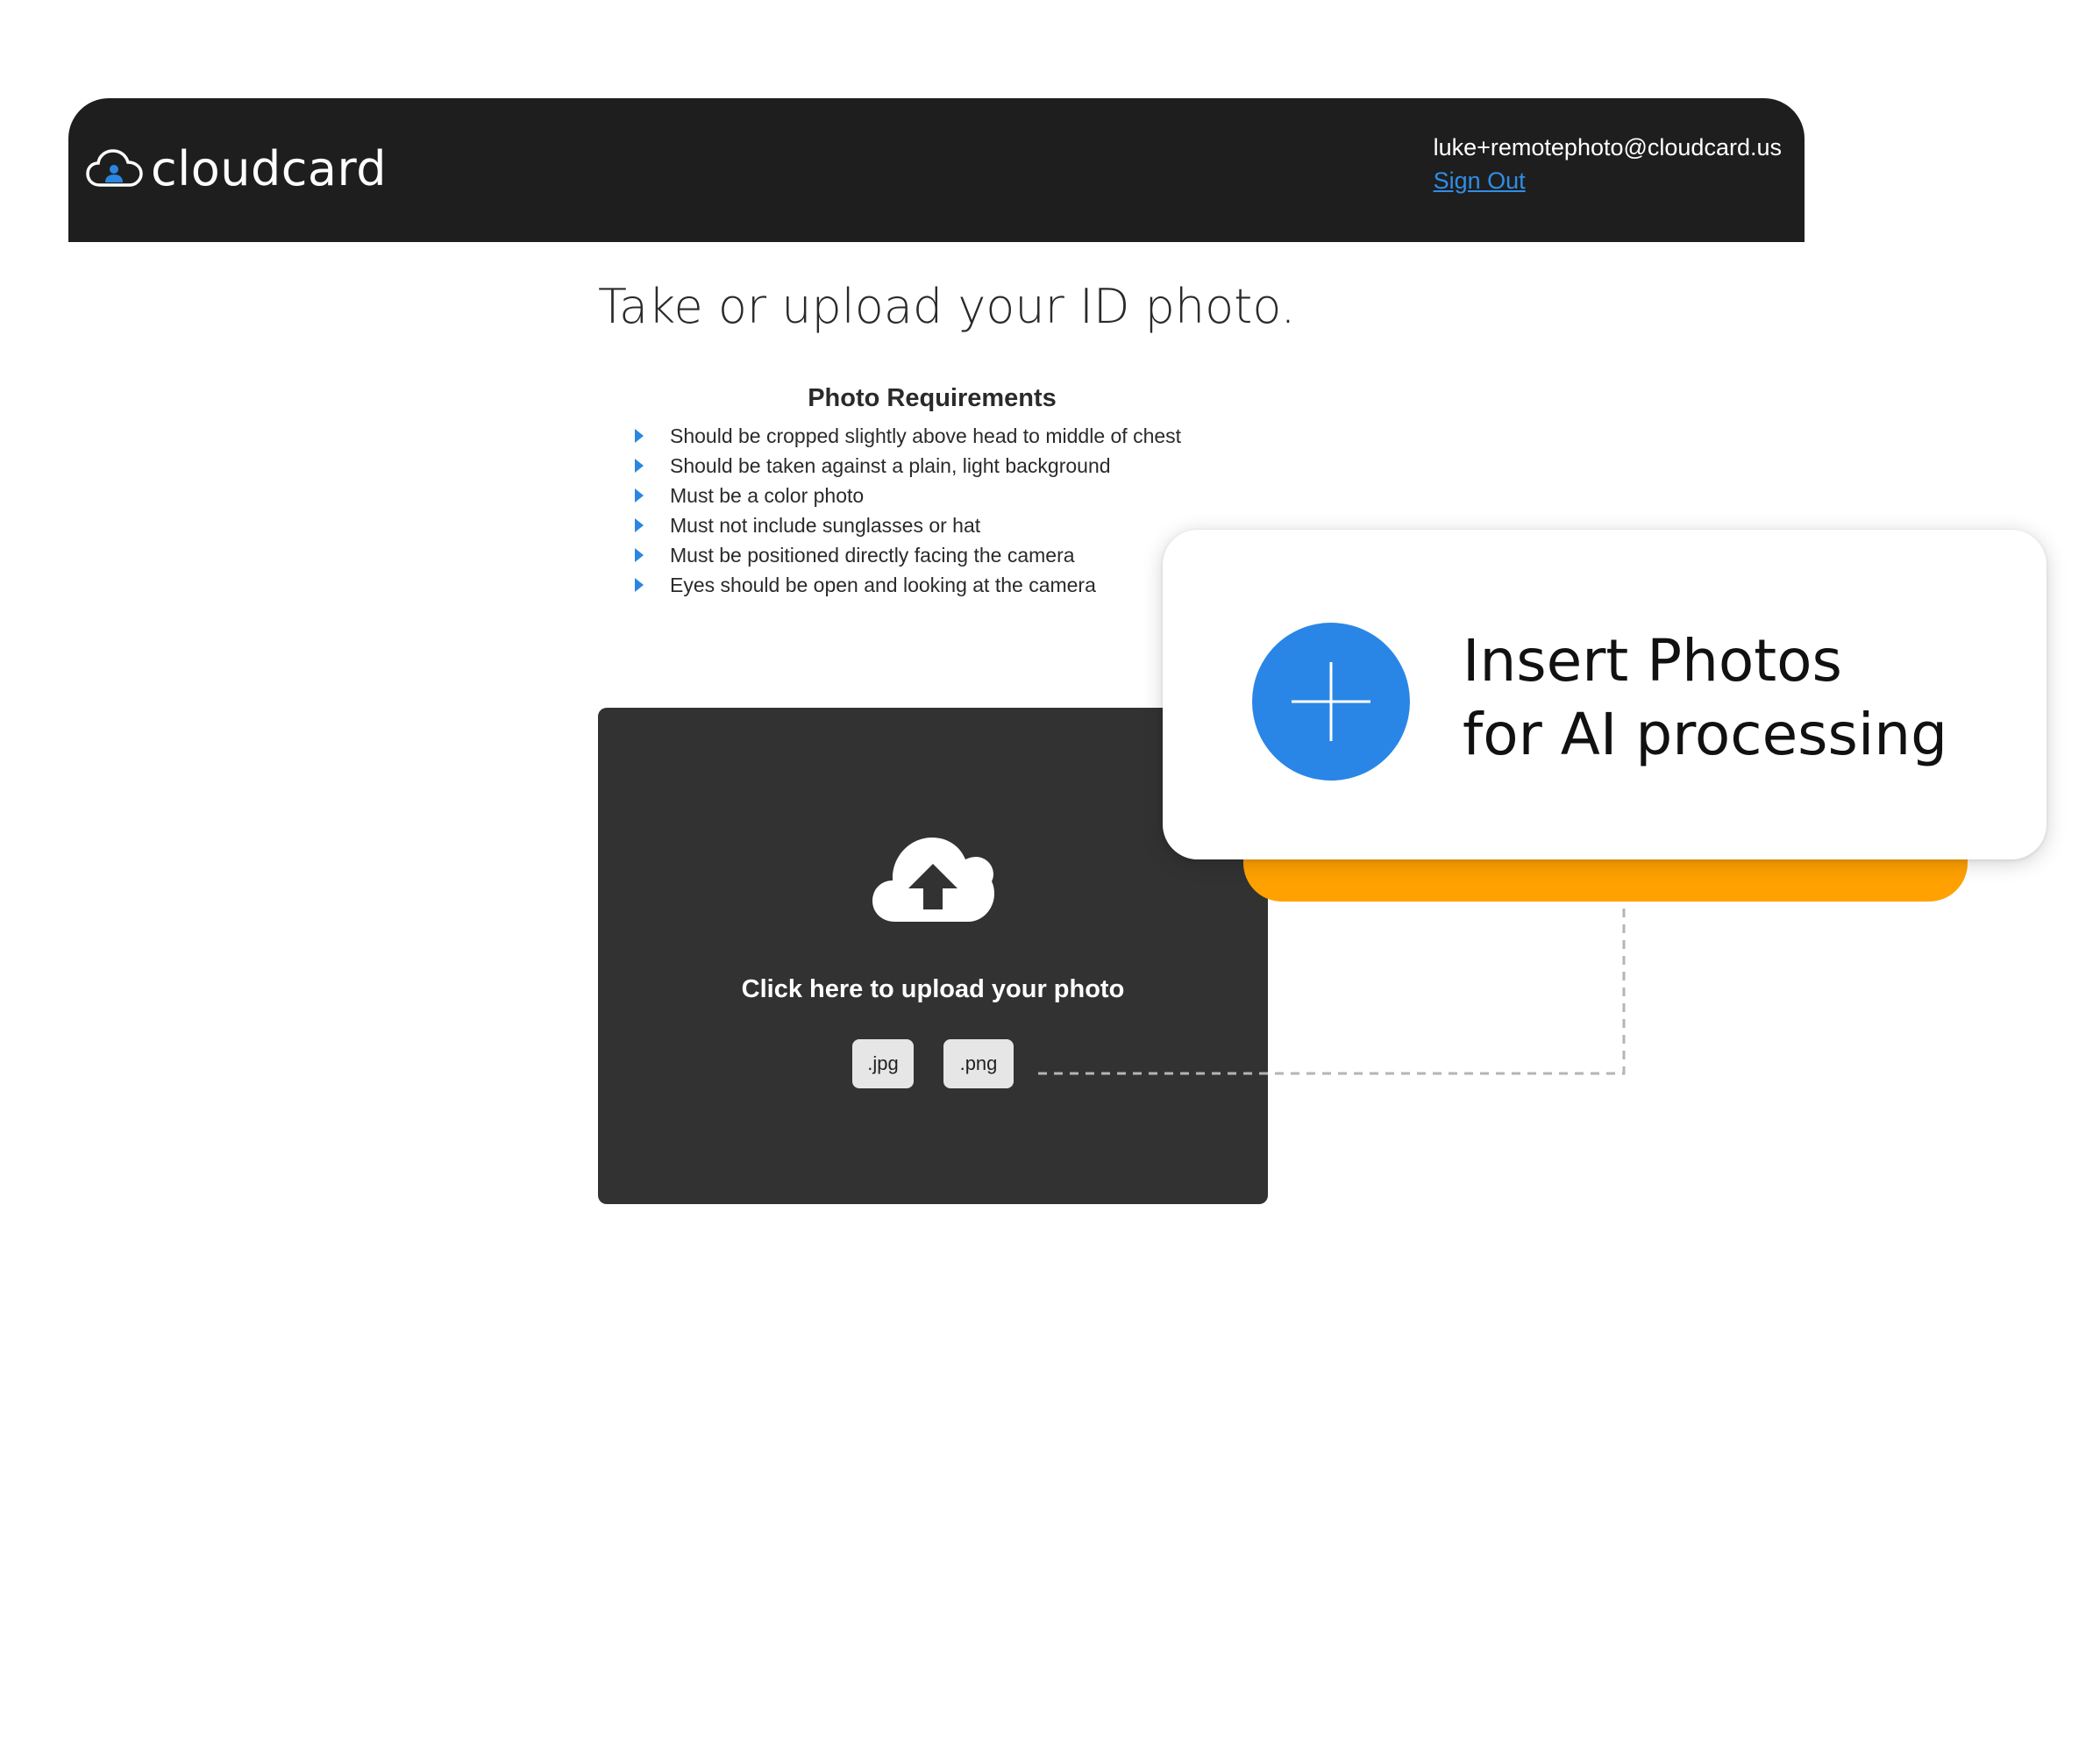 The height and width of the screenshot is (1754, 2100). I want to click on insert-photos-card: Insert Photos for AI processing, so click(1605, 694).